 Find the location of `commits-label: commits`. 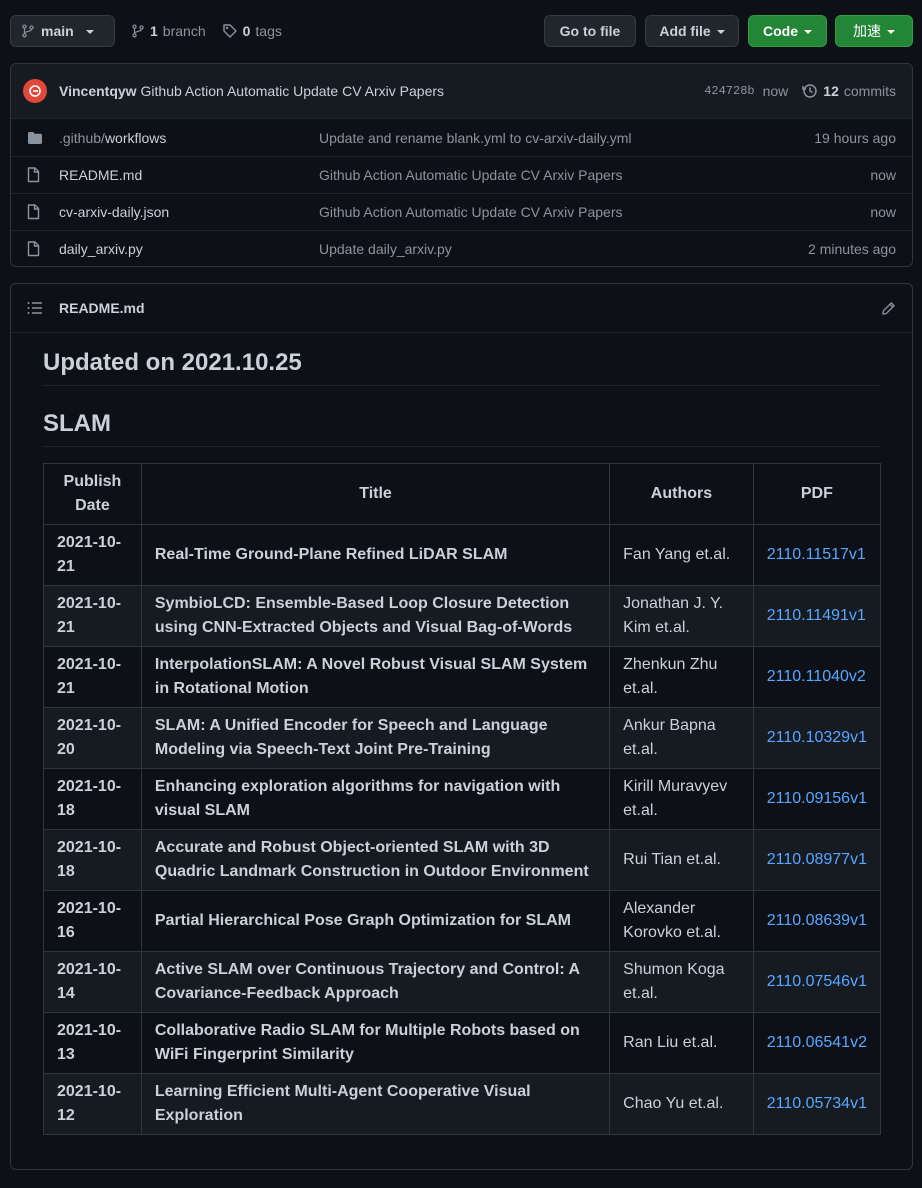

commits-label: commits is located at coordinates (869, 91).